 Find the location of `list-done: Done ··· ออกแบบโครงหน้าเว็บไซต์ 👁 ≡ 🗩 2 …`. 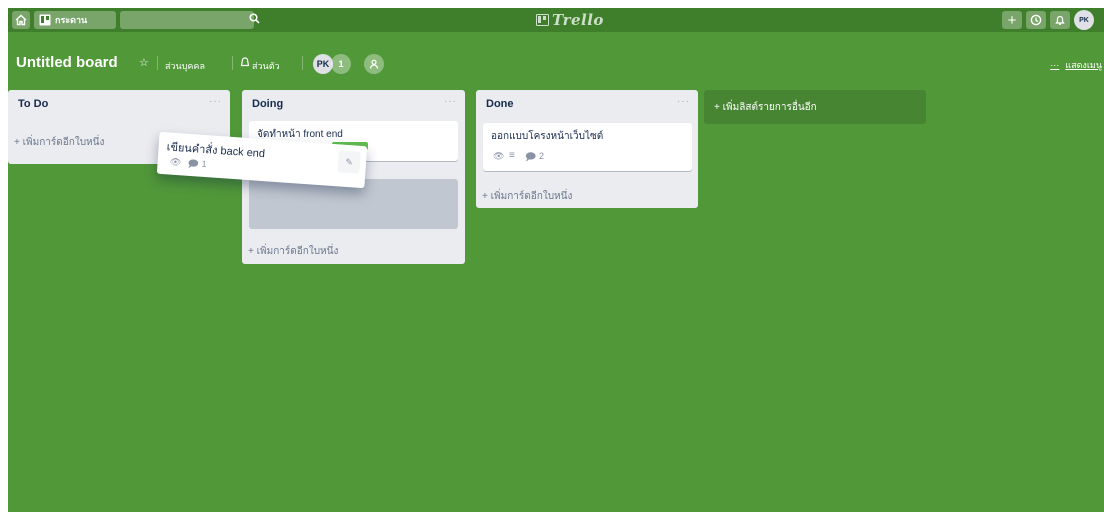

list-done: Done ··· ออกแบบโครงหน้าเว็บไซต์ 👁 ≡ 🗩 2 … is located at coordinates (587, 149).